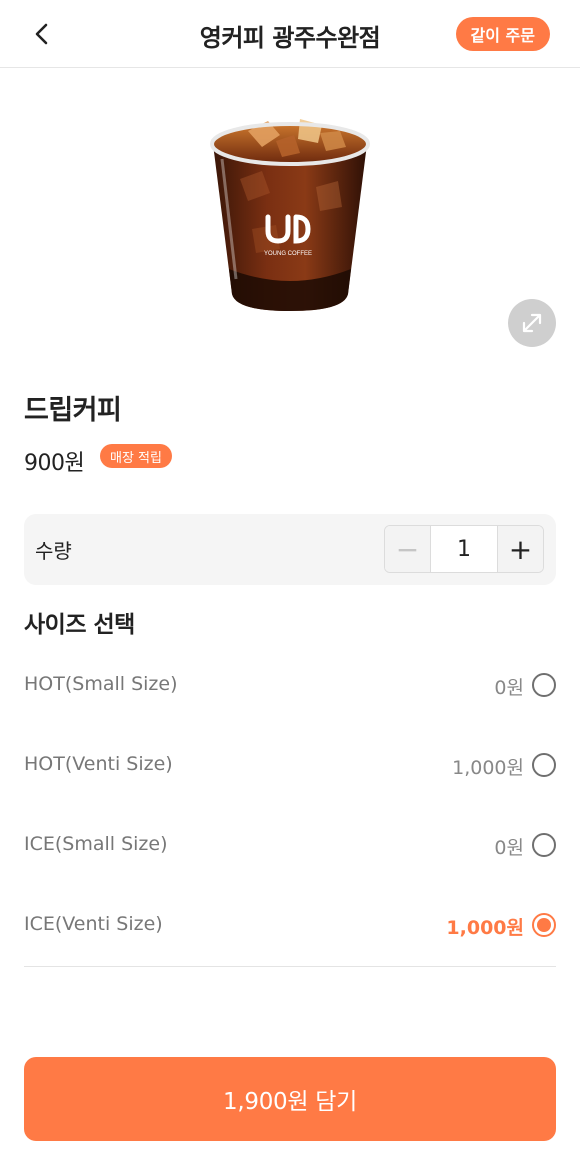  I want to click on top-bar: 영커피 광주수완점 같이 주문, so click(290, 34).